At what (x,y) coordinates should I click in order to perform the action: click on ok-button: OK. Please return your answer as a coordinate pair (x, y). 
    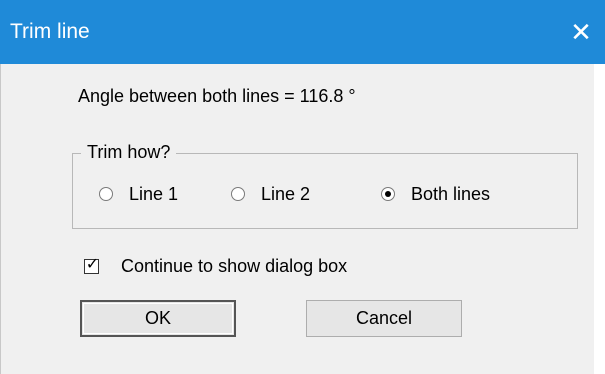
    Looking at the image, I should click on (158, 318).